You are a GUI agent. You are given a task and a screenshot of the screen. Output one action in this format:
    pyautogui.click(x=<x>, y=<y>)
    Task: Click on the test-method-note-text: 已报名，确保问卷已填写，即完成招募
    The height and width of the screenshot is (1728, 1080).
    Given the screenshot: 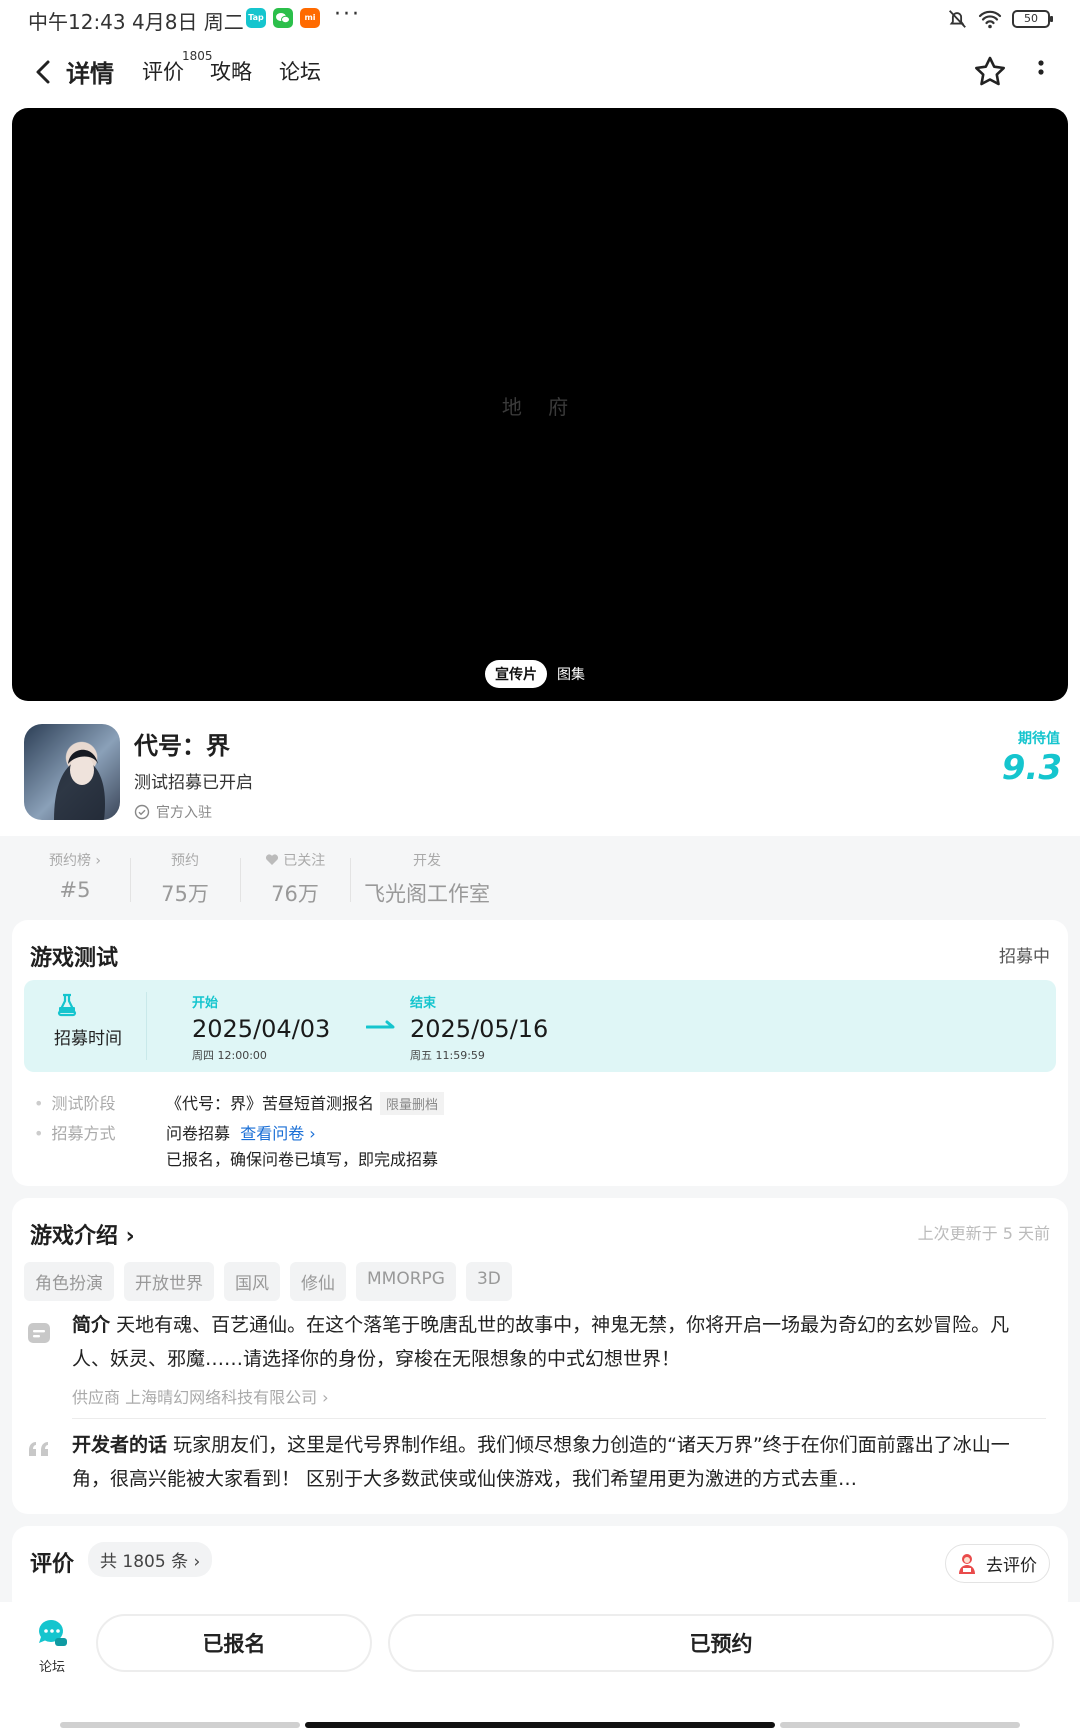 What is the action you would take?
    pyautogui.click(x=302, y=1159)
    